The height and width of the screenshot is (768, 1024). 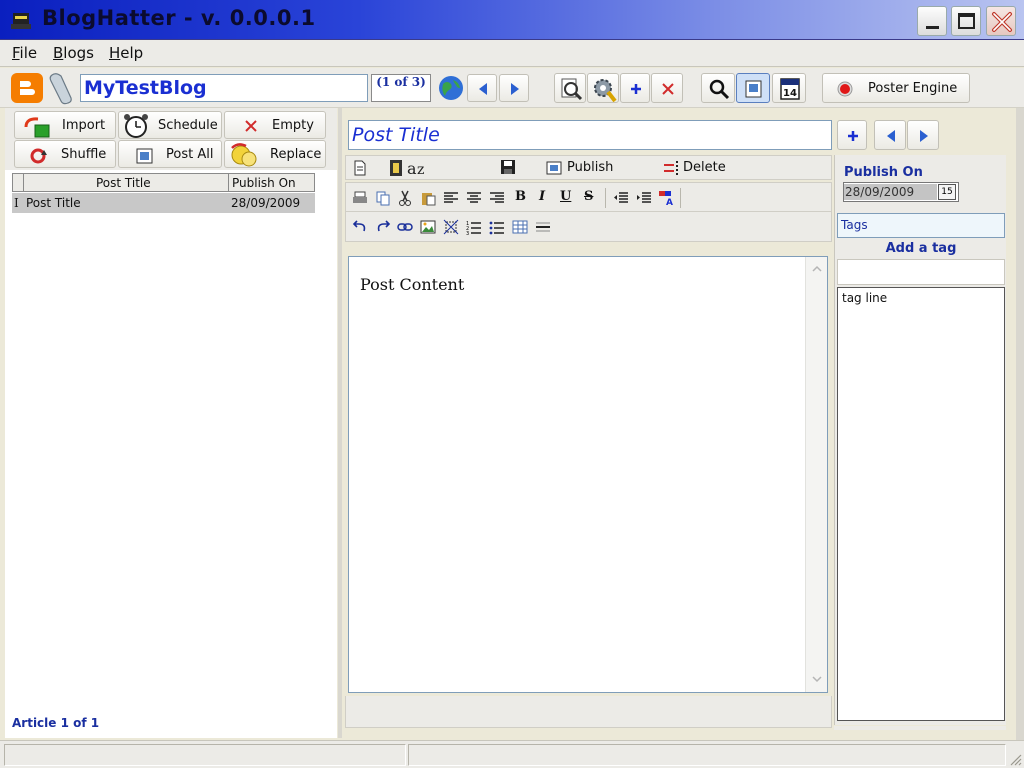 What do you see at coordinates (275, 125) in the screenshot?
I see `empty-button: Empty` at bounding box center [275, 125].